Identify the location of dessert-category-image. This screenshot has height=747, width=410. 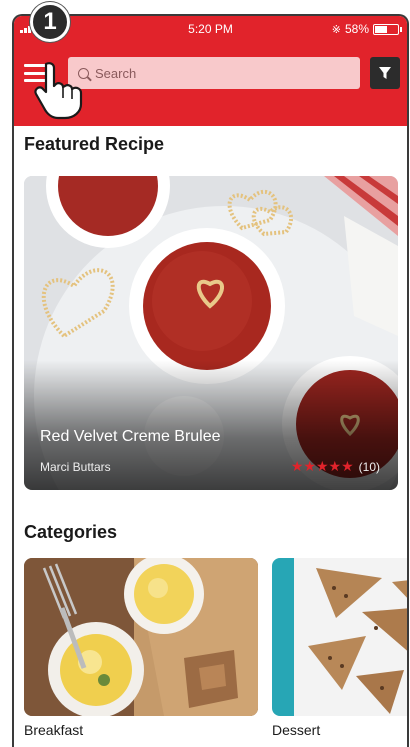
(339, 637).